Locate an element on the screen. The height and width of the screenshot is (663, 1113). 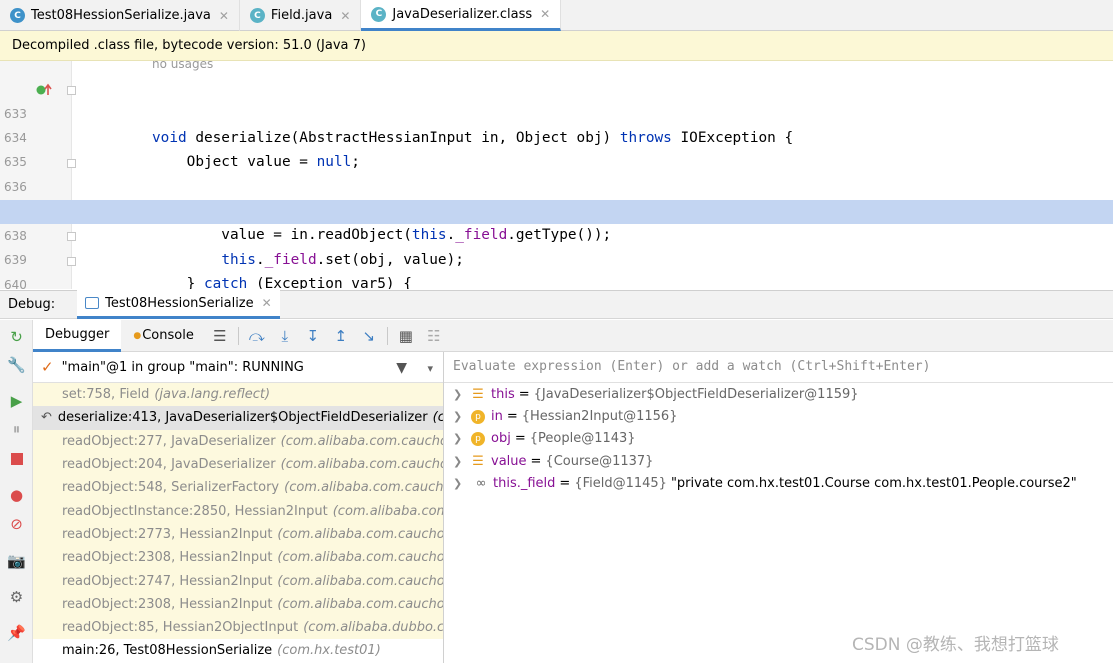
pin-icon: 📌 is located at coordinates (16, 633).